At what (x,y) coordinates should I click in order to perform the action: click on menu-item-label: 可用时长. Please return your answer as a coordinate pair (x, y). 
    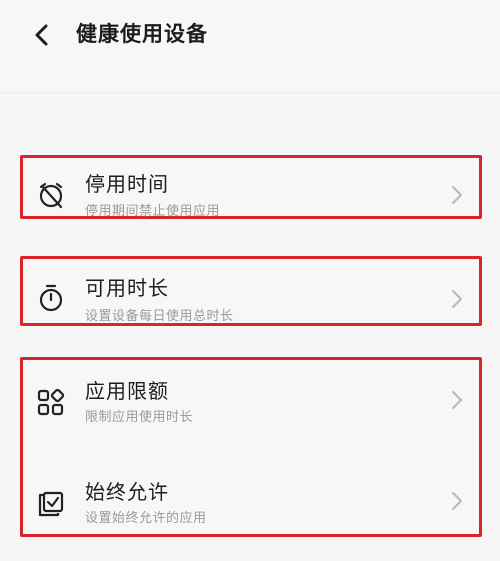
    Looking at the image, I should click on (127, 288).